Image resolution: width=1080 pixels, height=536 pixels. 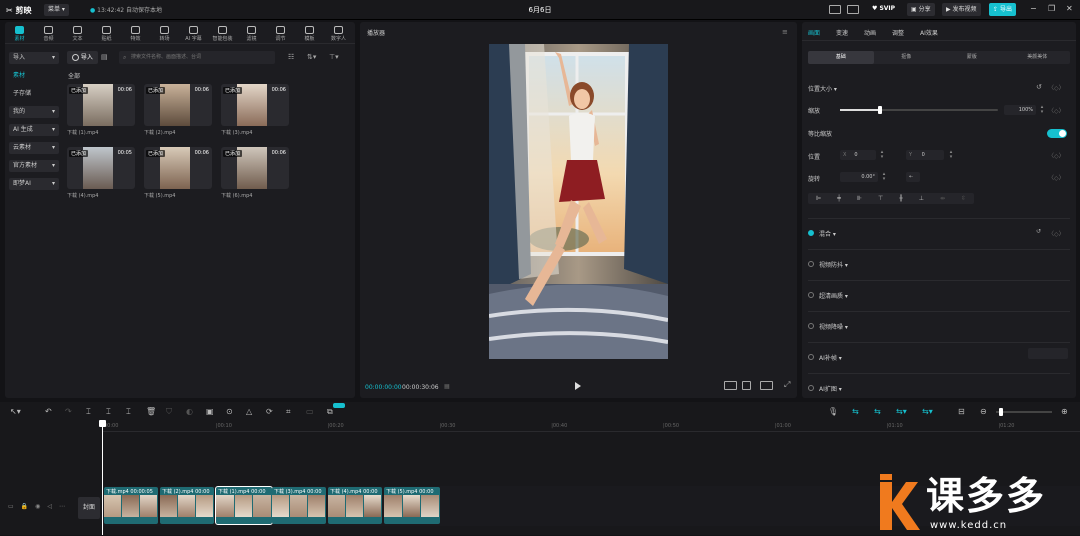 What do you see at coordinates (244, 505) in the screenshot?
I see `timeline-clip: 下载 (1).mp4 00:00` at bounding box center [244, 505].